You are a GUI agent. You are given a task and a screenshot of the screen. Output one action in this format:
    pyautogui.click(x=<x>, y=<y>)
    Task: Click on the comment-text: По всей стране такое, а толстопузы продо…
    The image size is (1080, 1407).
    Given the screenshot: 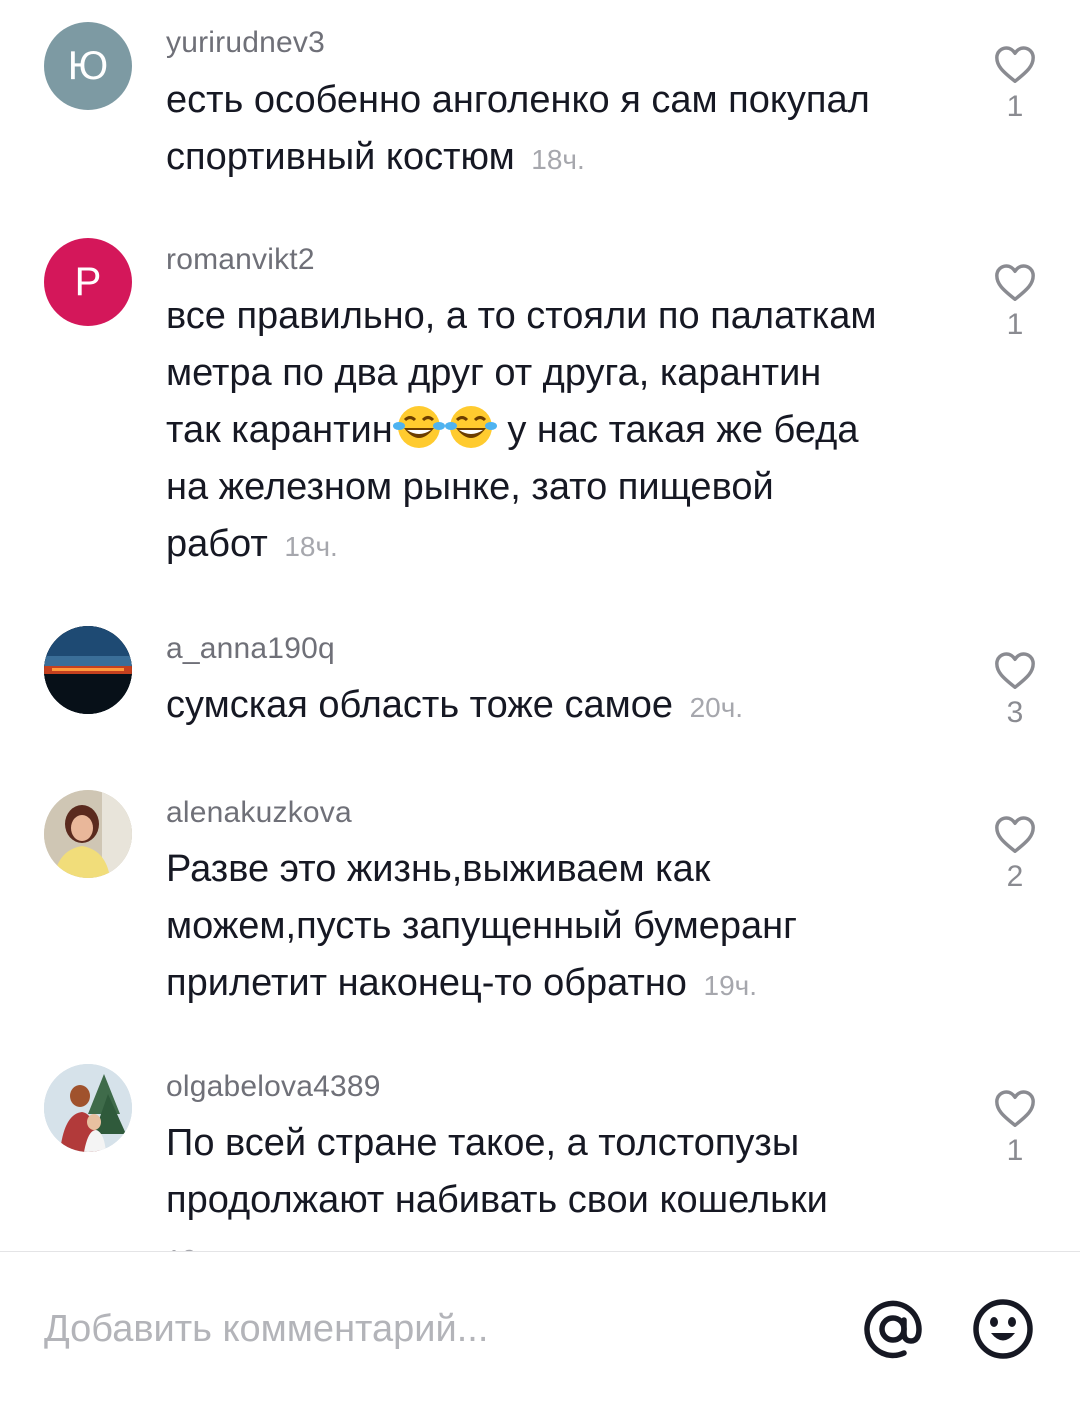 What is the action you would take?
    pyautogui.click(x=566, y=1183)
    